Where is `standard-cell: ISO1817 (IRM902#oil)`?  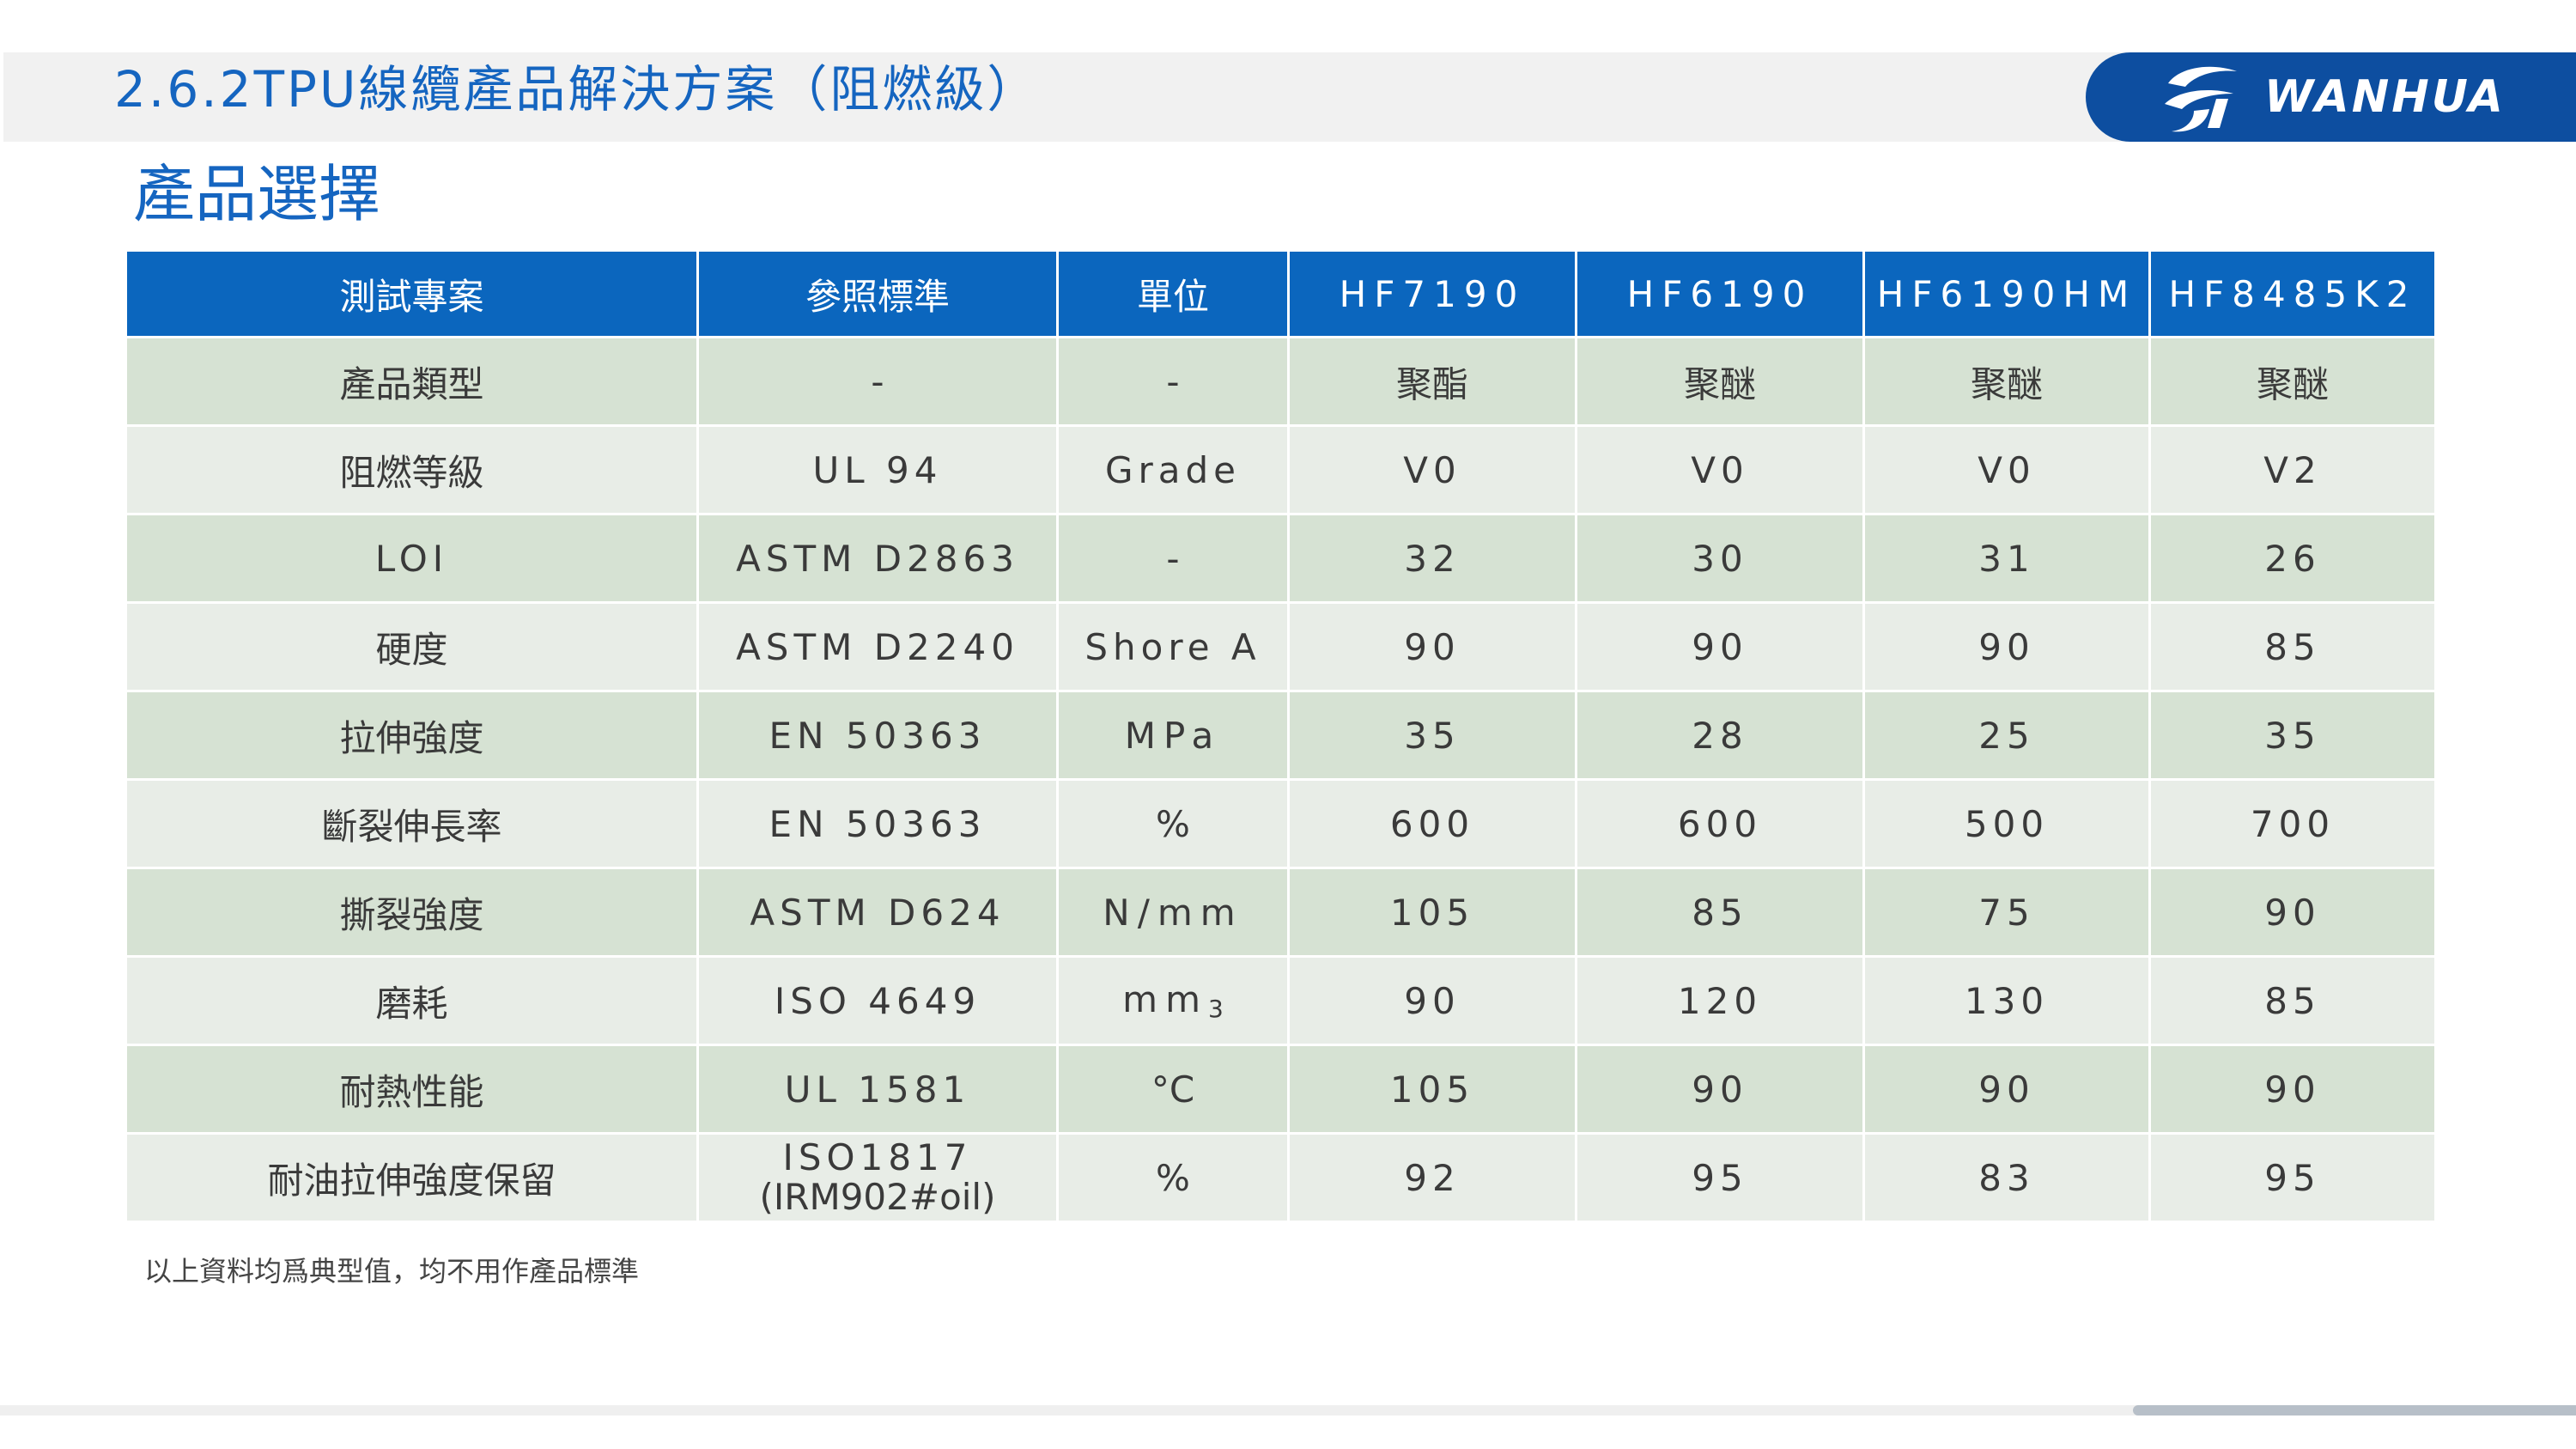 standard-cell: ISO1817 (IRM902#oil) is located at coordinates (878, 1177).